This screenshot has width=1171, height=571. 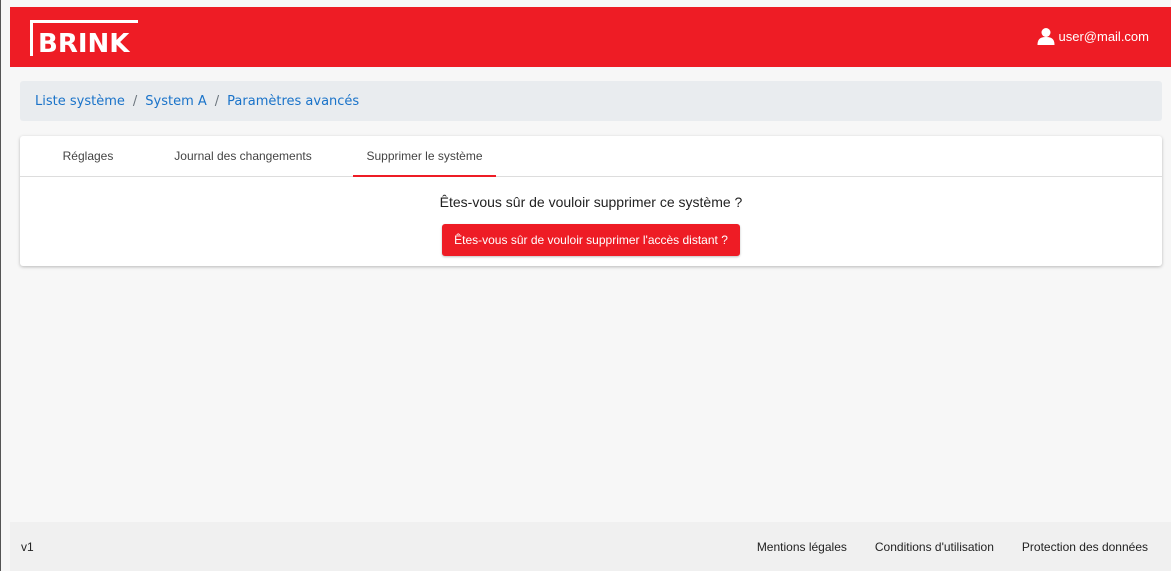 What do you see at coordinates (590, 37) in the screenshot?
I see `top-bar: BRINK user@mail.com` at bounding box center [590, 37].